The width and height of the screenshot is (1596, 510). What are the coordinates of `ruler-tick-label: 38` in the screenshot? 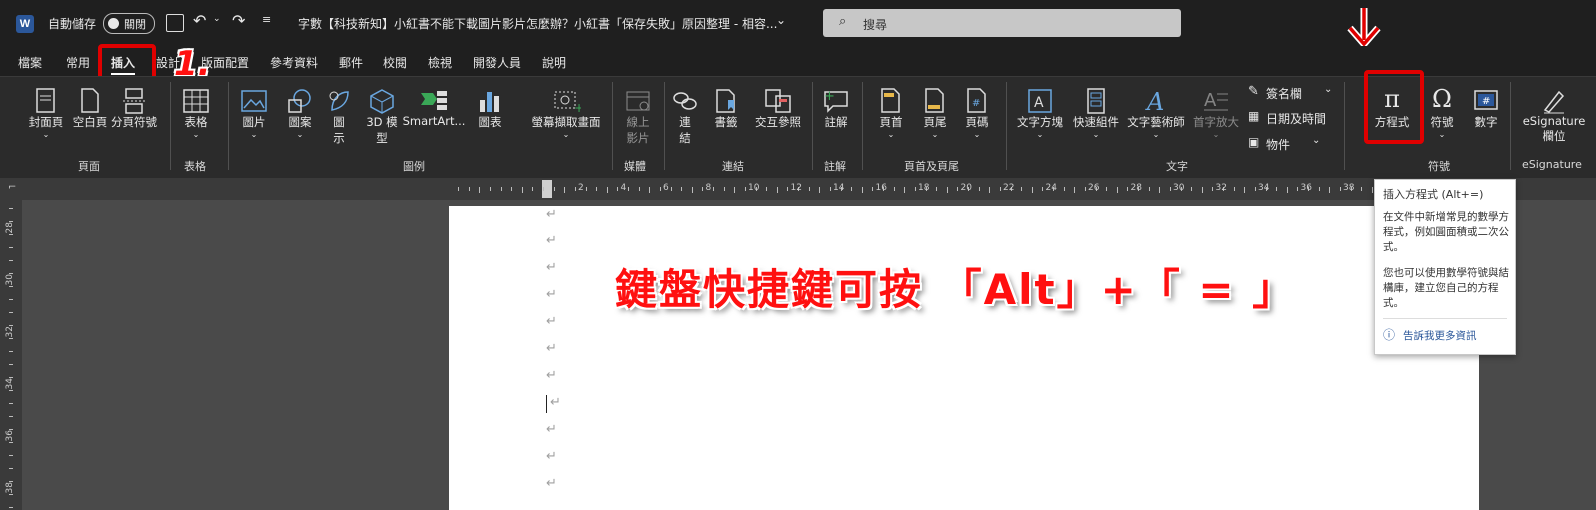 It's located at (1349, 188).